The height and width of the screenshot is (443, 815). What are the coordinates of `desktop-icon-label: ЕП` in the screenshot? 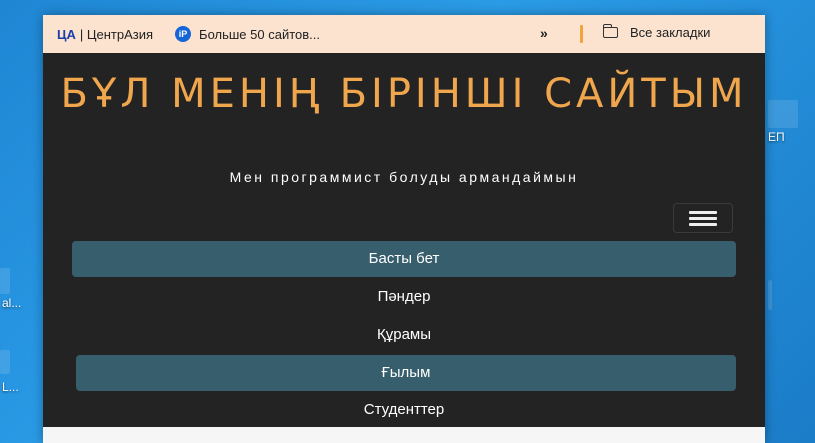 It's located at (776, 137).